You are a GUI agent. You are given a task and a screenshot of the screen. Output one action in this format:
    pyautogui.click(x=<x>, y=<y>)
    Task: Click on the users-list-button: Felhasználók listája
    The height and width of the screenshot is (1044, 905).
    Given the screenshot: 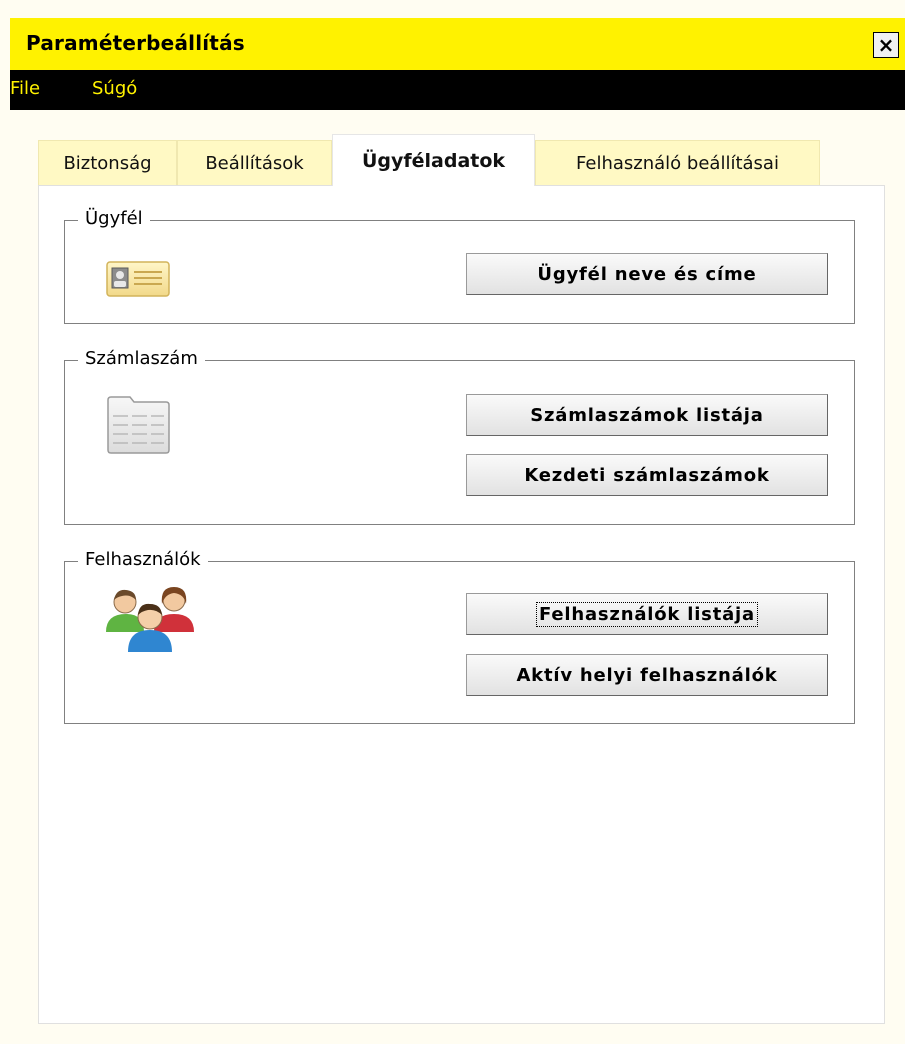 What is the action you would take?
    pyautogui.click(x=647, y=614)
    